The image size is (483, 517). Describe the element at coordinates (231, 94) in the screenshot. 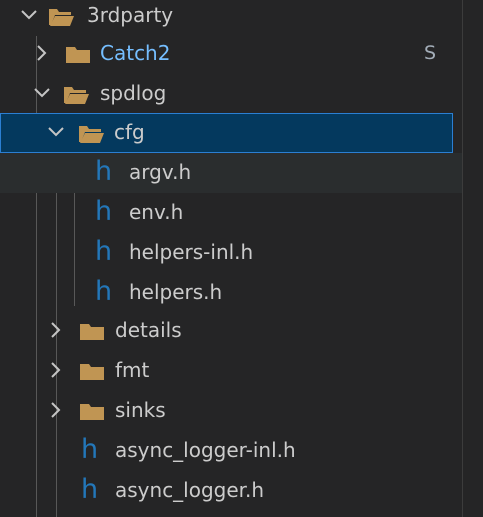

I see `tree-folder-spdlog: spdlog` at that location.